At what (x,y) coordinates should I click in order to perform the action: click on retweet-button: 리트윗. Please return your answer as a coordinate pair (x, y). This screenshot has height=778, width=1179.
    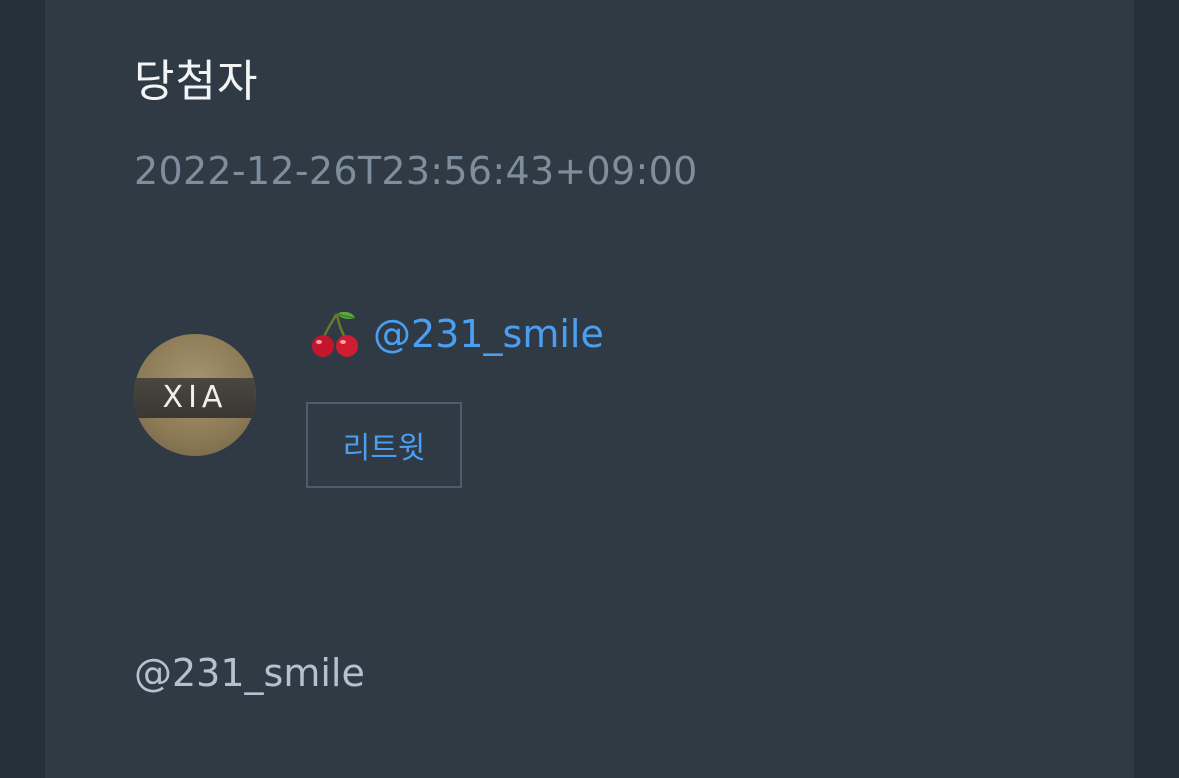
    Looking at the image, I should click on (384, 445).